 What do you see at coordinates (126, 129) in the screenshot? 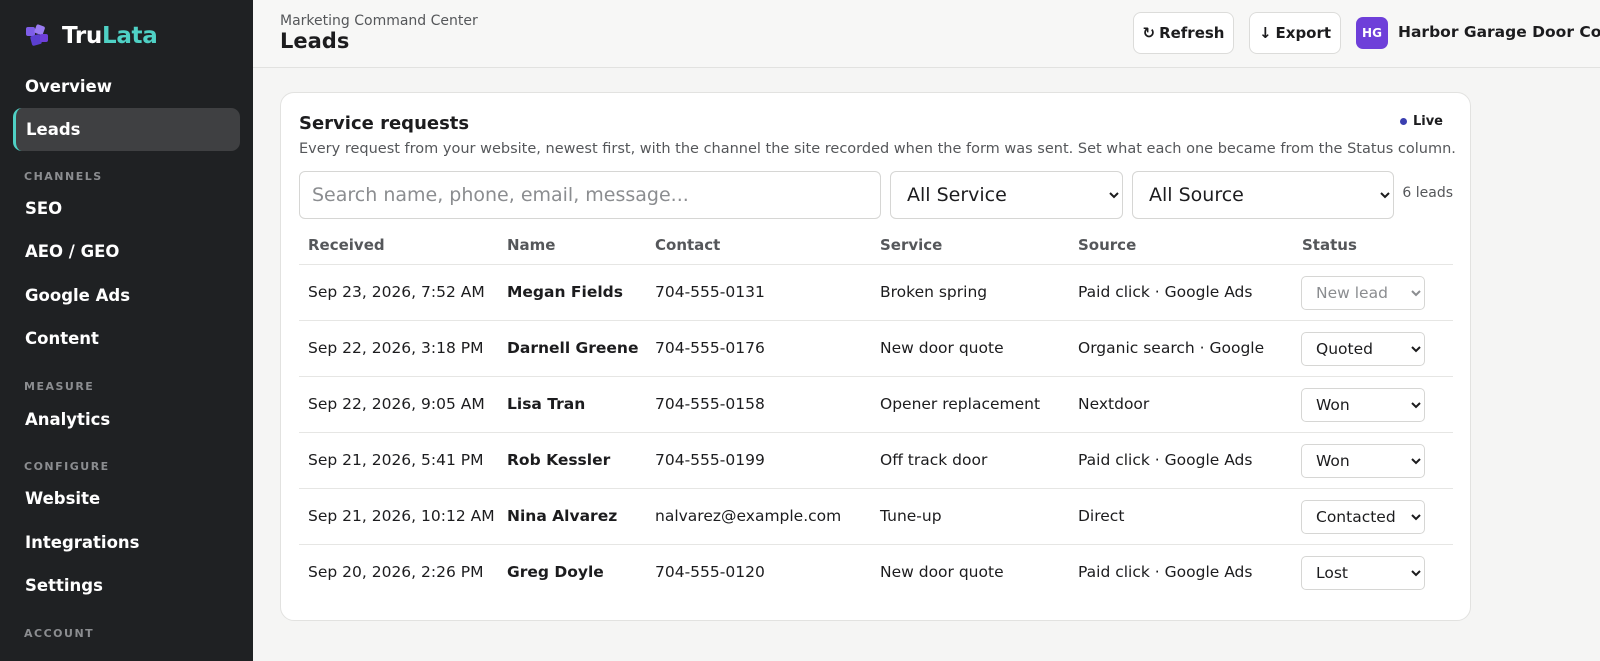
I see `sidebar-item-leads: Leads` at bounding box center [126, 129].